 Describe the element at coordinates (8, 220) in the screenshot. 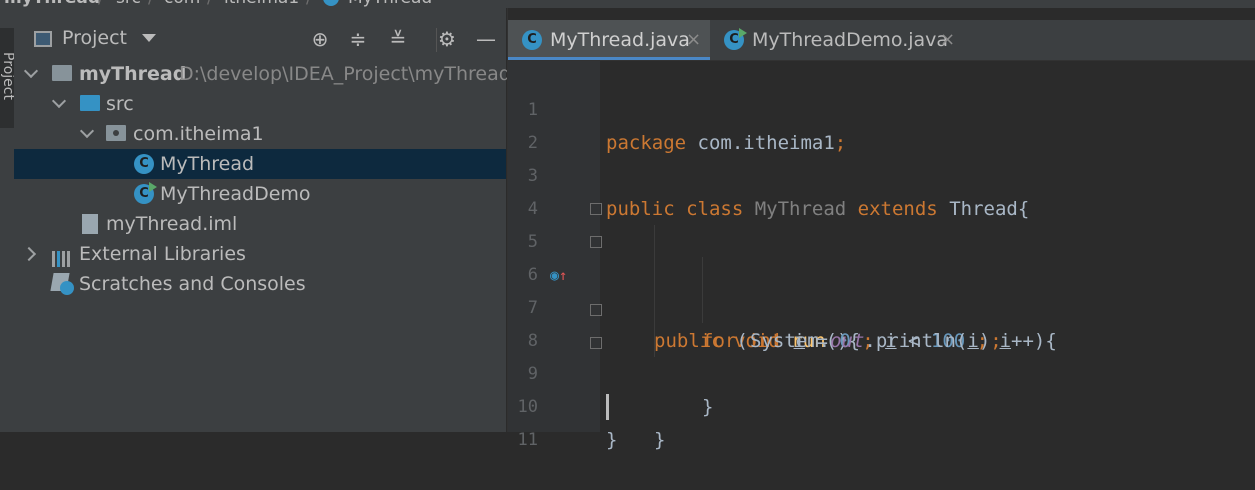

I see `tool-window-strip: Project` at that location.